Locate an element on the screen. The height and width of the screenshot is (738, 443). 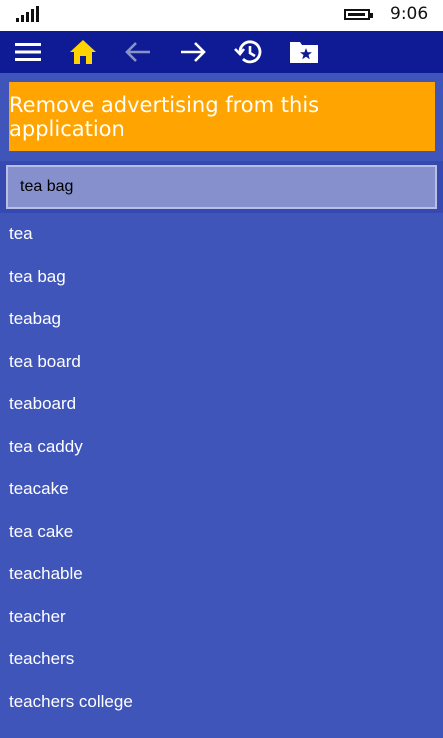
history-icon is located at coordinates (248, 52).